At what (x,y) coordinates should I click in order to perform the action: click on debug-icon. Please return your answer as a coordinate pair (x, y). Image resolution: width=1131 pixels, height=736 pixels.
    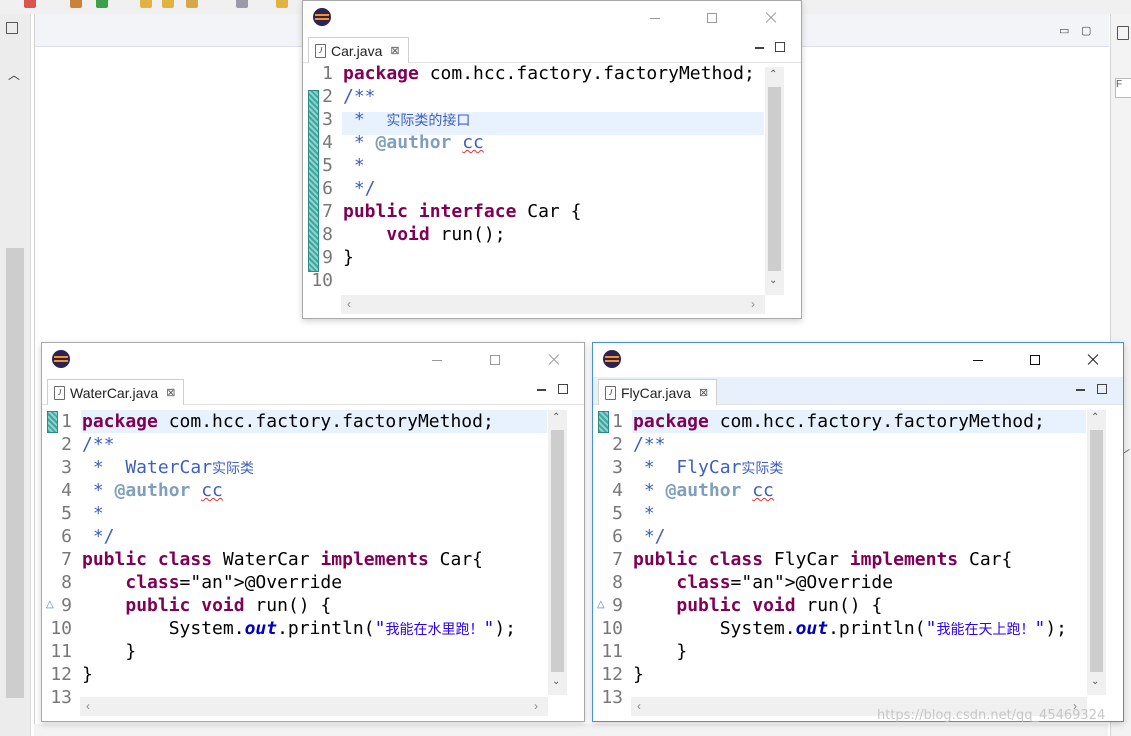
    Looking at the image, I should click on (30, 4).